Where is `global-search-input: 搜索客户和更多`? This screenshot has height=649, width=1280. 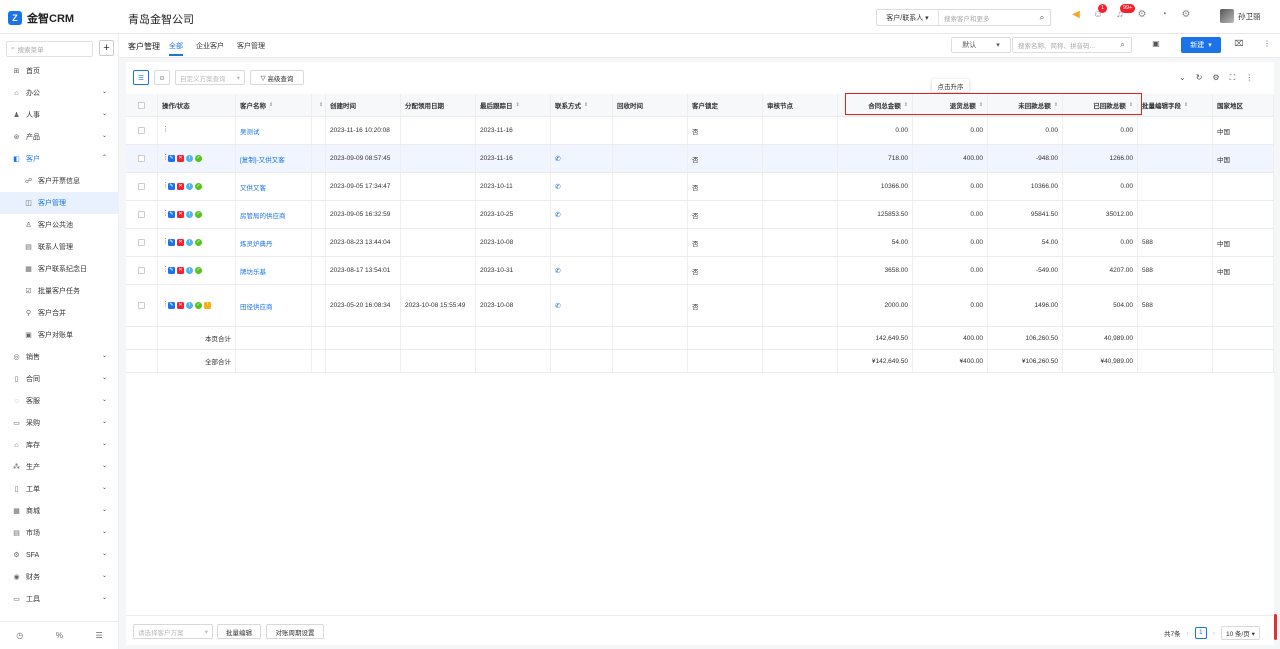 global-search-input: 搜索客户和更多 is located at coordinates (986, 18).